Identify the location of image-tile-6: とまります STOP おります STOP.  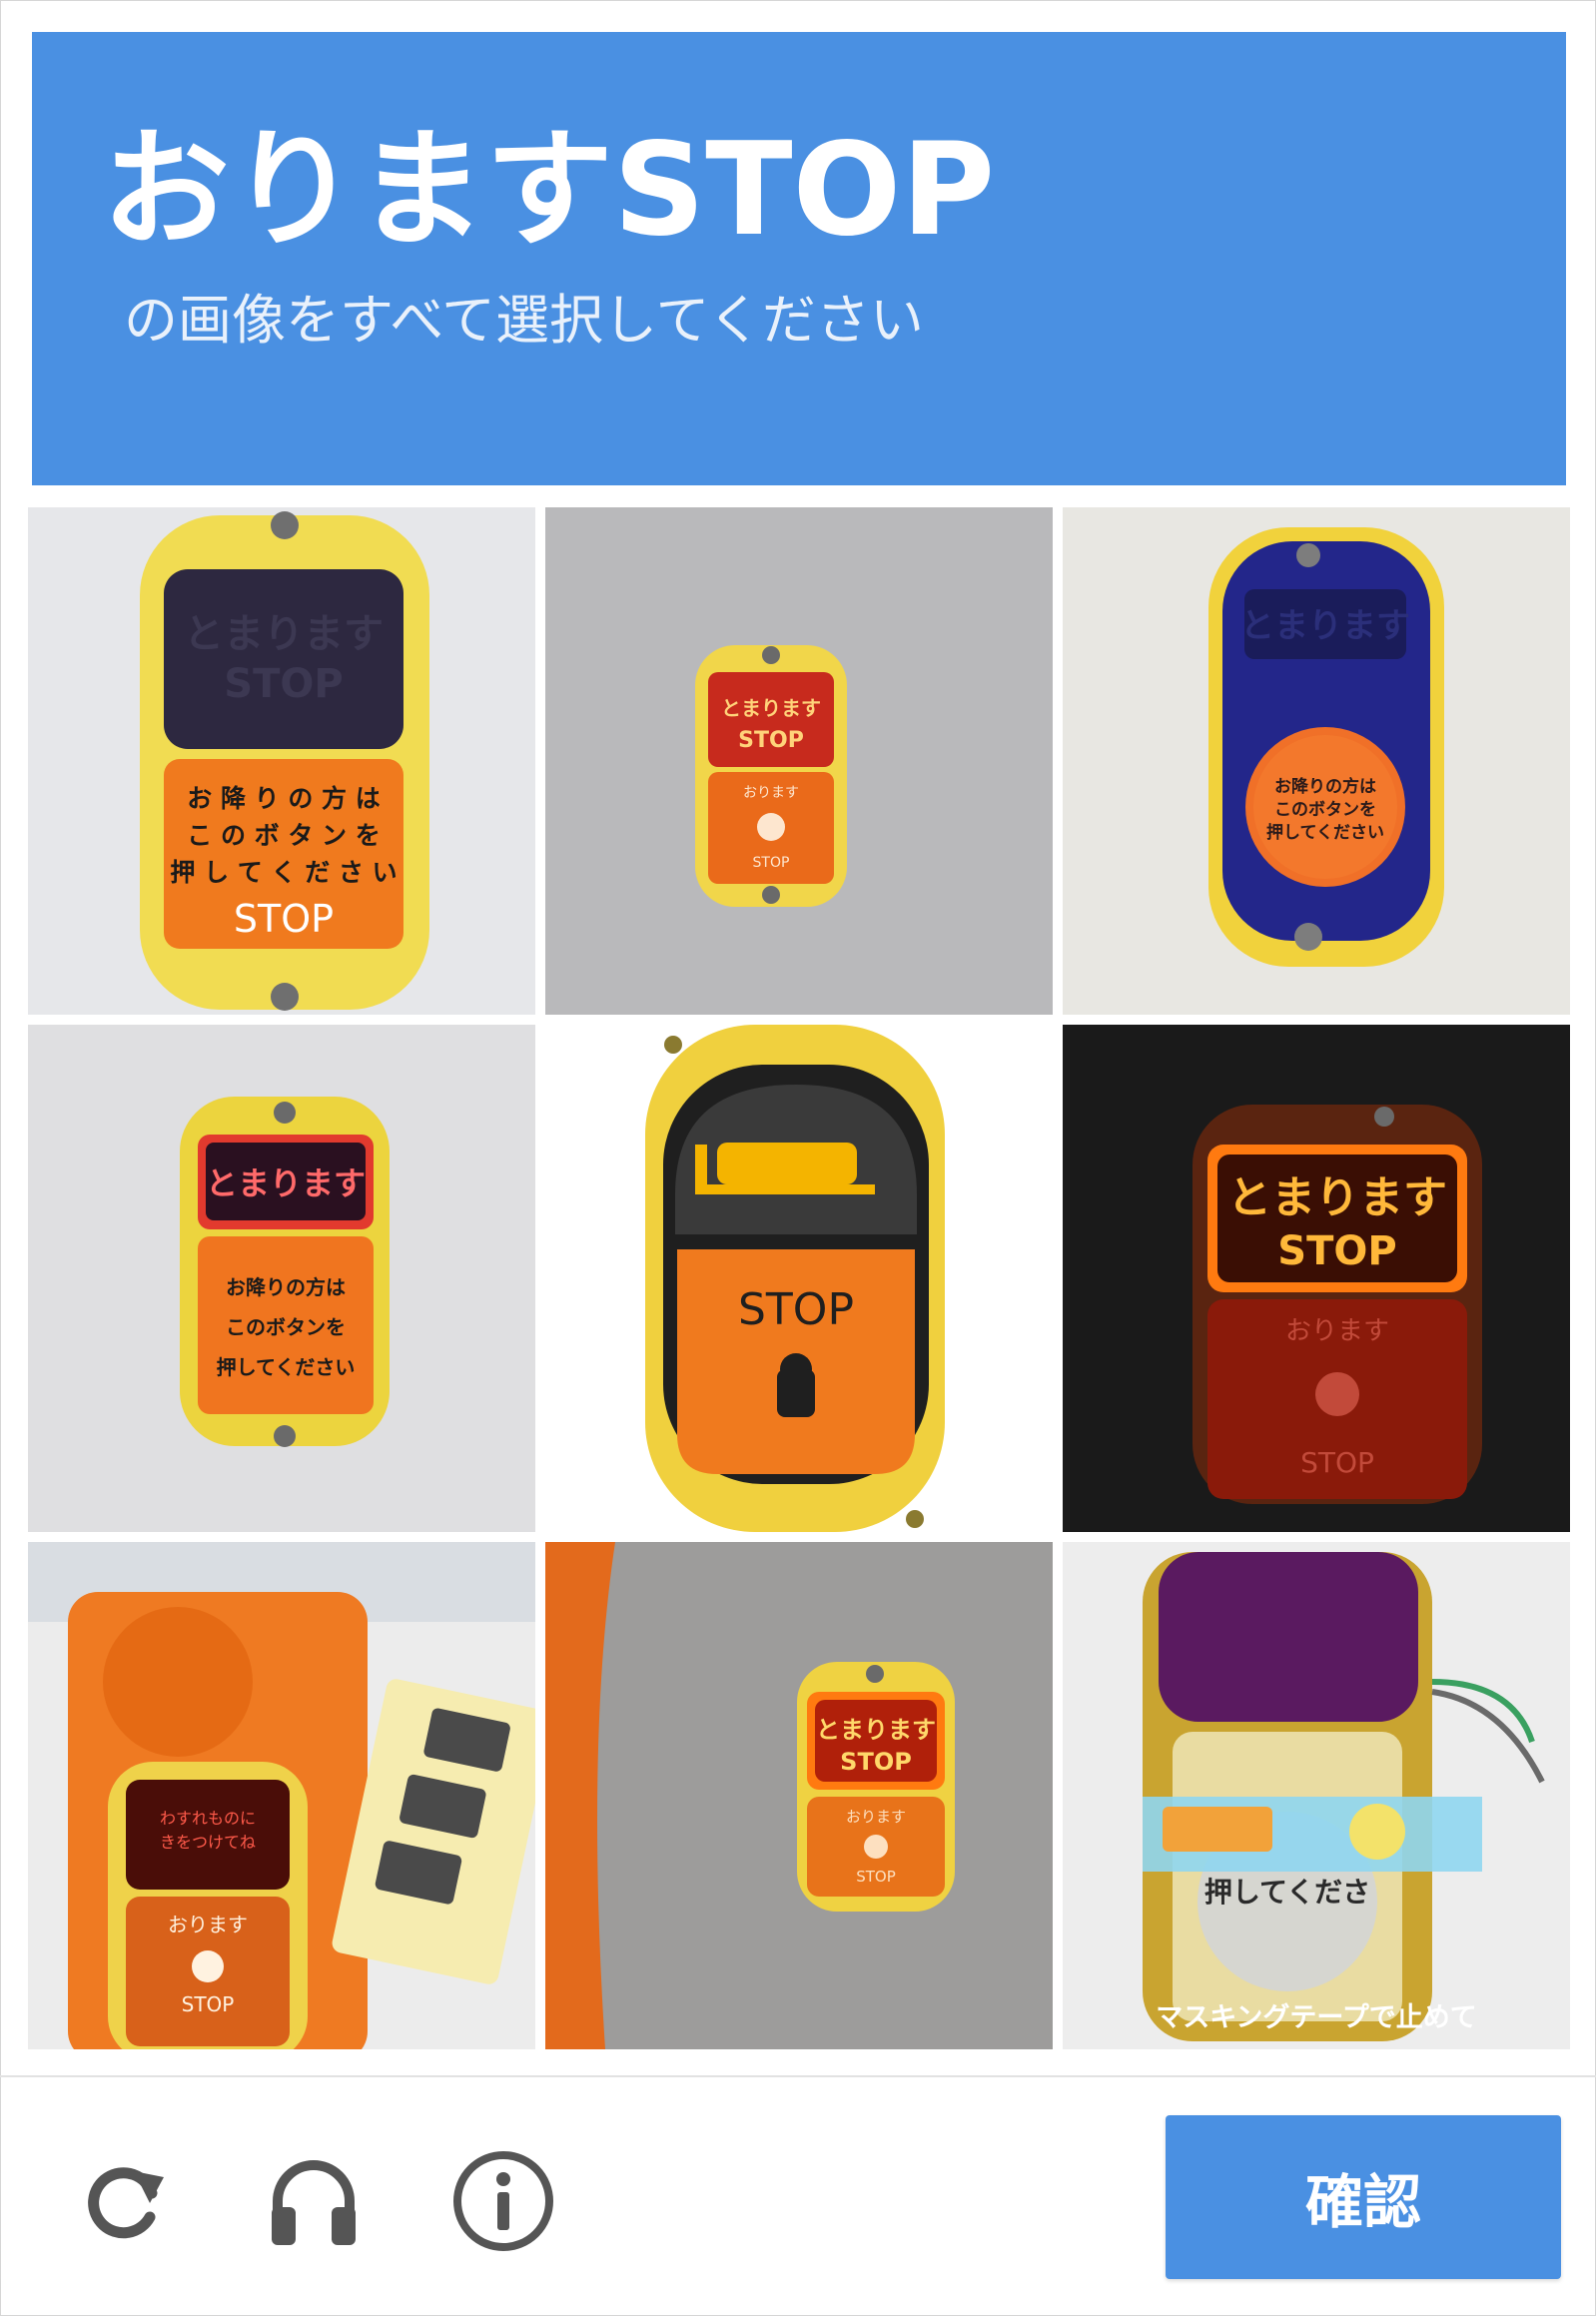
(1316, 1278).